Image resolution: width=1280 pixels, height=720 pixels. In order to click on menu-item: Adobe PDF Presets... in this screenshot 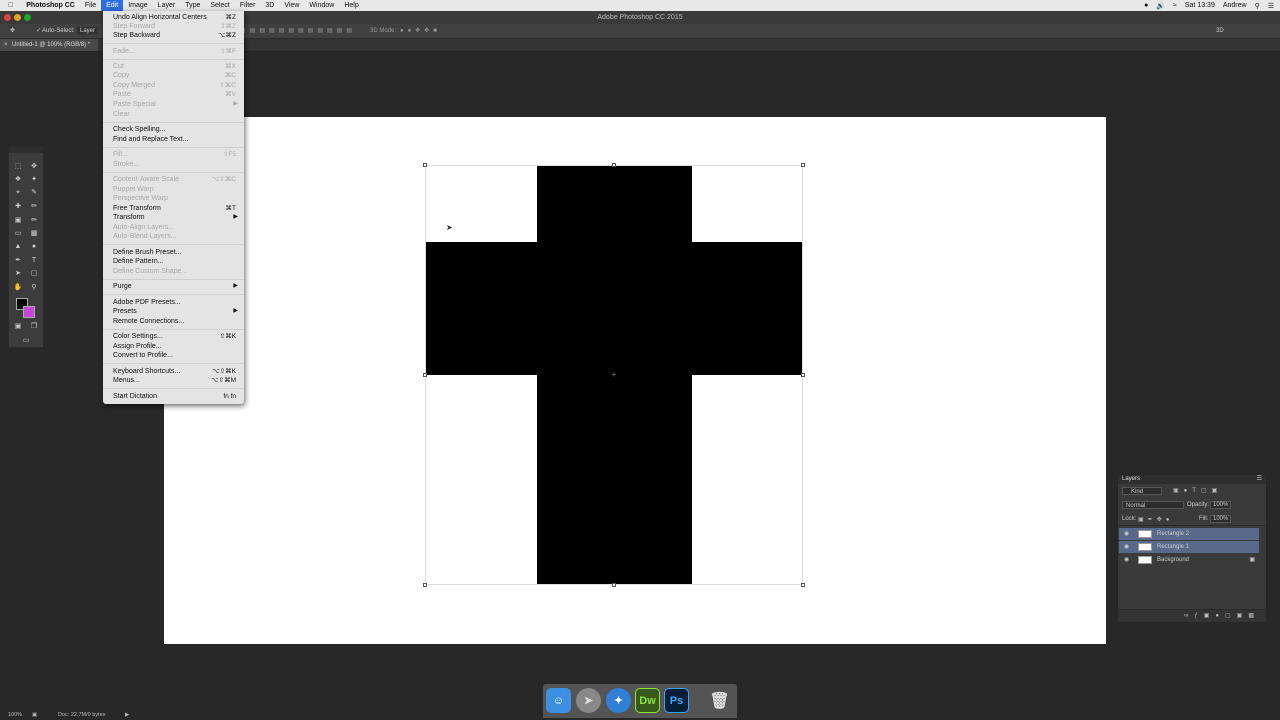, I will do `click(173, 302)`.